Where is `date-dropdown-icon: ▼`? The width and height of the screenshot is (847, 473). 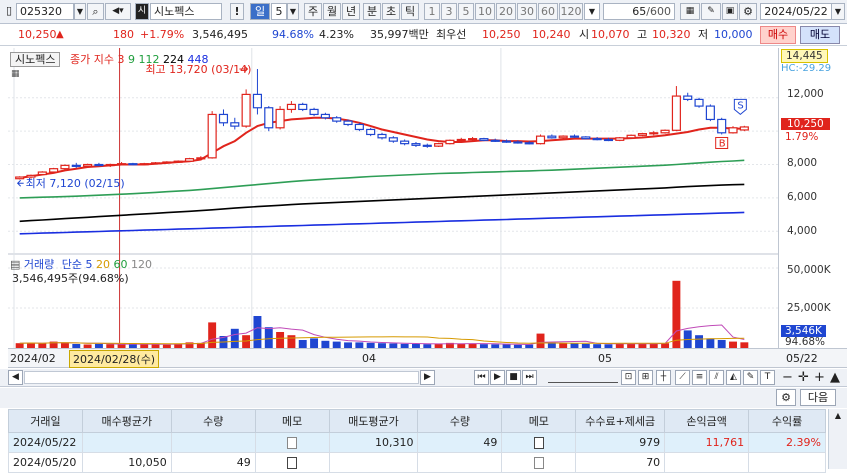
date-dropdown-icon: ▼ is located at coordinates (838, 11).